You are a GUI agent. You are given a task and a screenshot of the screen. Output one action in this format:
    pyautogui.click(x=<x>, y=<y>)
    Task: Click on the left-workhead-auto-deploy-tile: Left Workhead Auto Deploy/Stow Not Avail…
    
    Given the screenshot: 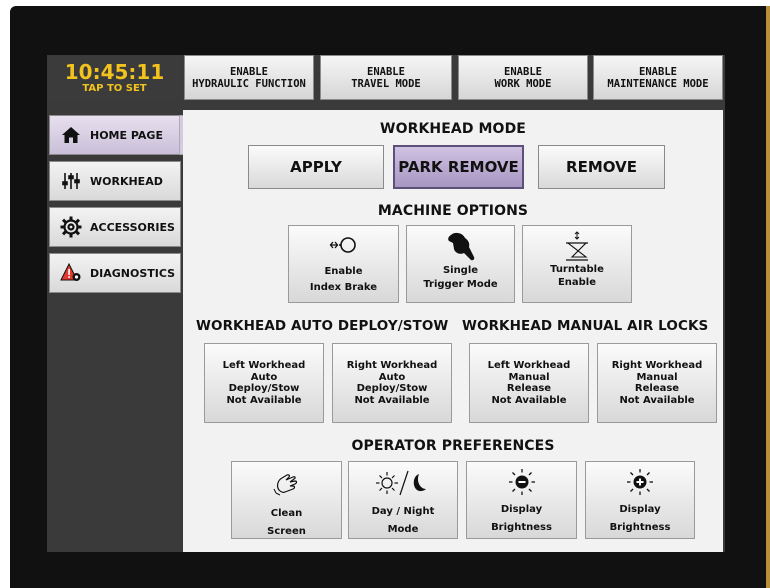 What is the action you would take?
    pyautogui.click(x=264, y=383)
    